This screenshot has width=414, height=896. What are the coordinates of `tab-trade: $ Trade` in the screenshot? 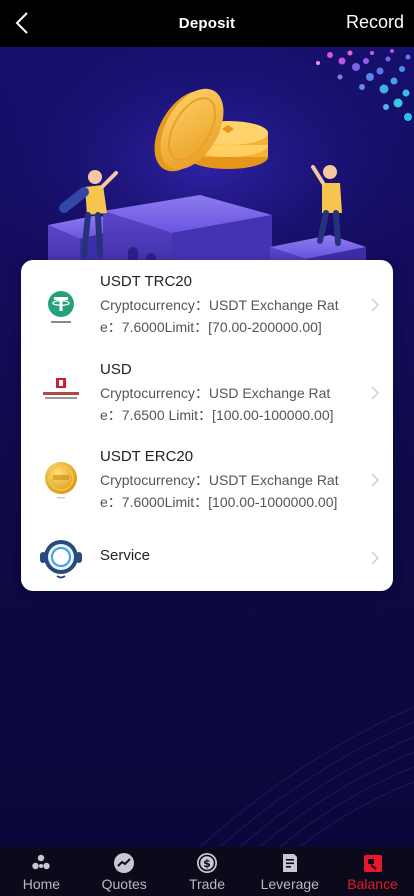 It's located at (207, 871).